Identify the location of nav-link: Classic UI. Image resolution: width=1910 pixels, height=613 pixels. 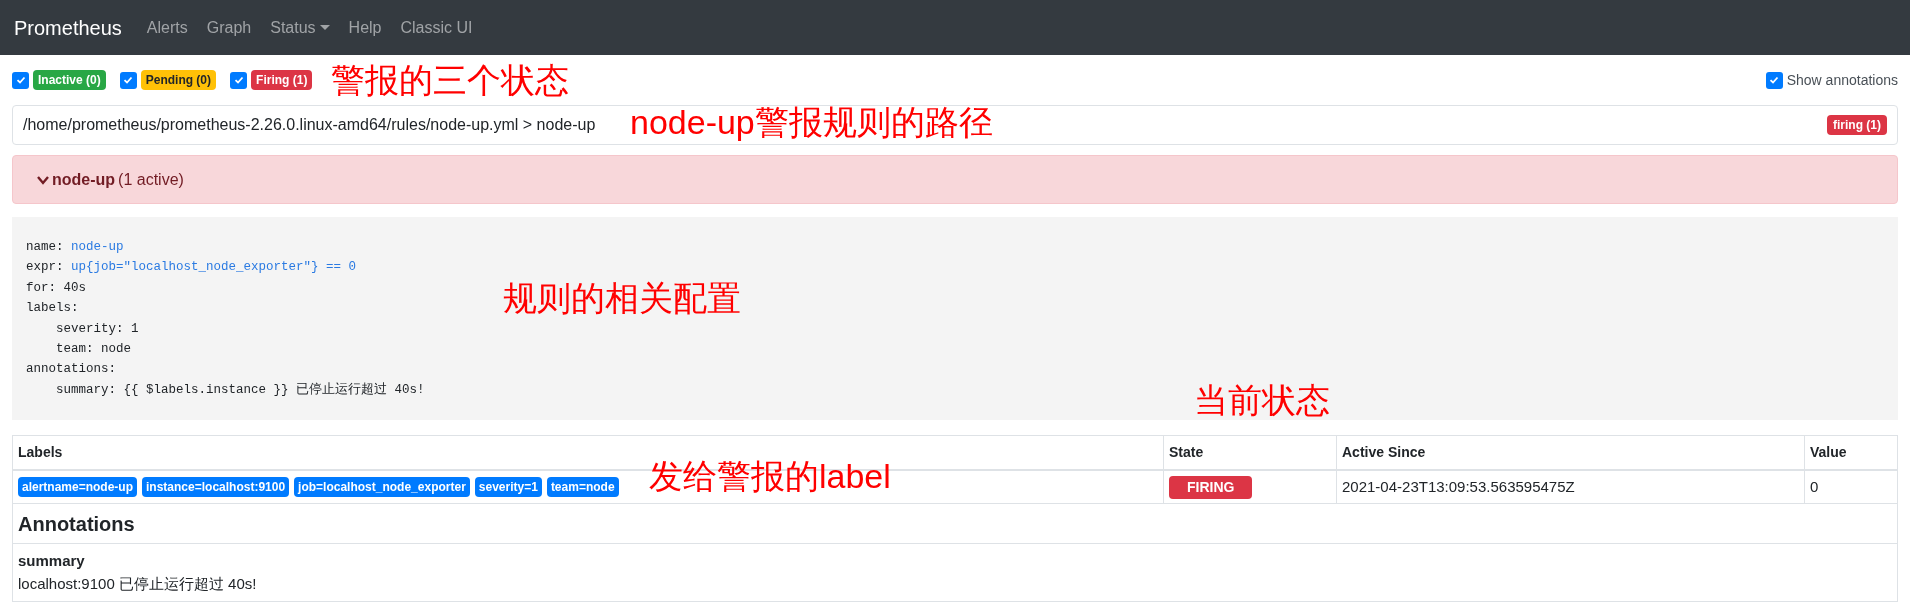
(436, 27).